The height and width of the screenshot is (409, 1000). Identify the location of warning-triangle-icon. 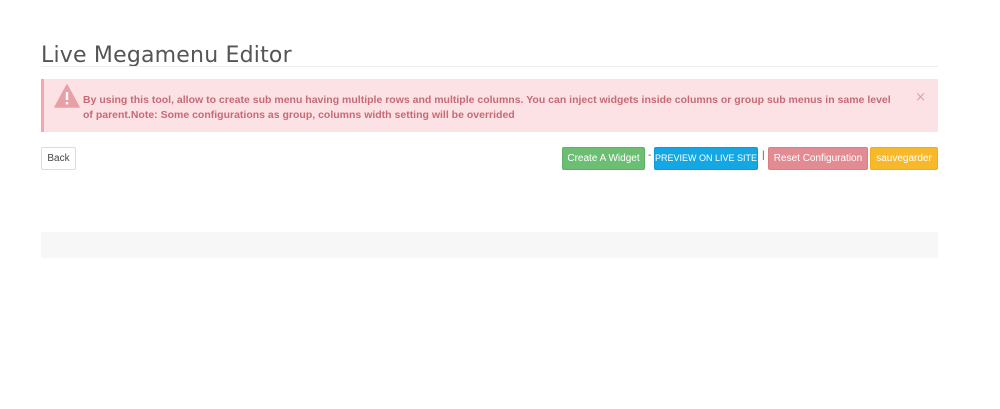
(67, 96).